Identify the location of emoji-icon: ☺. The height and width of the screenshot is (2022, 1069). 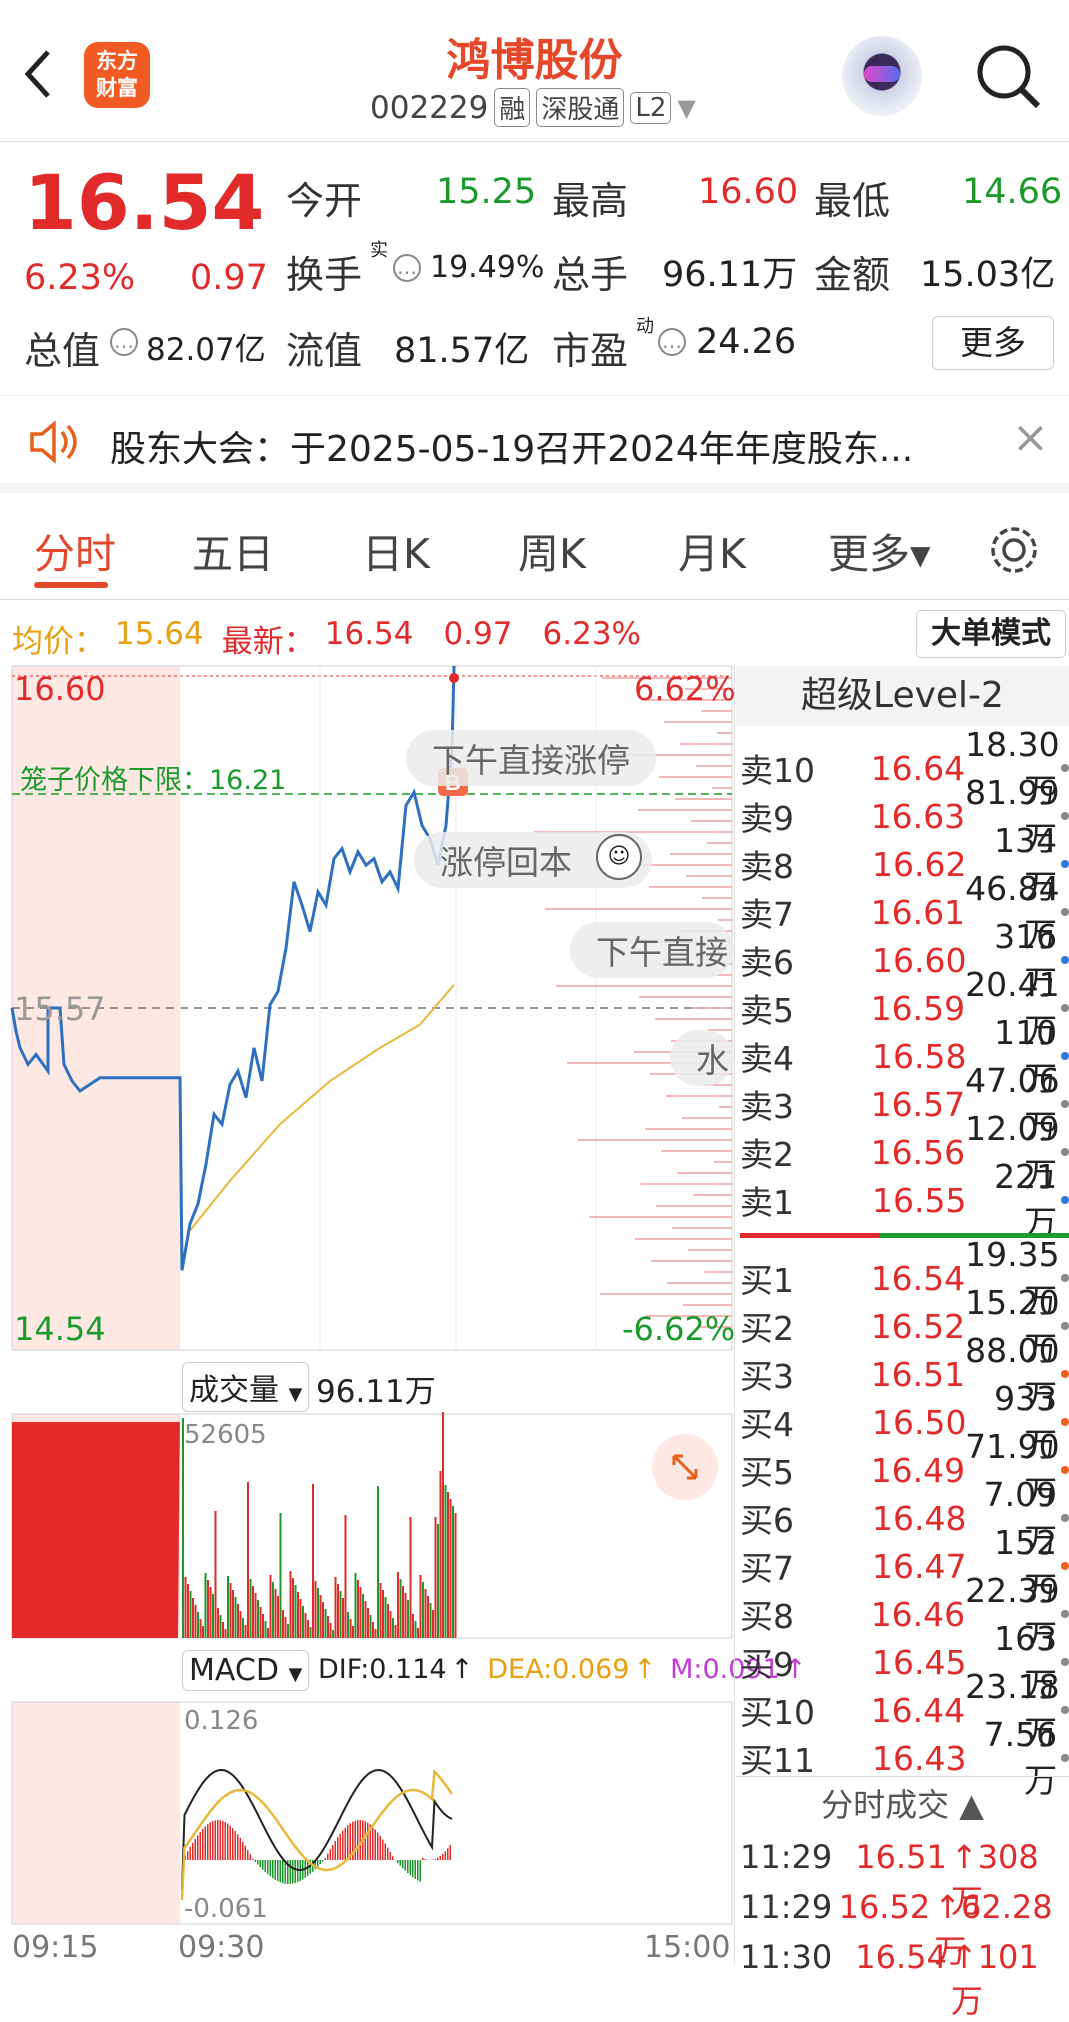
(619, 857).